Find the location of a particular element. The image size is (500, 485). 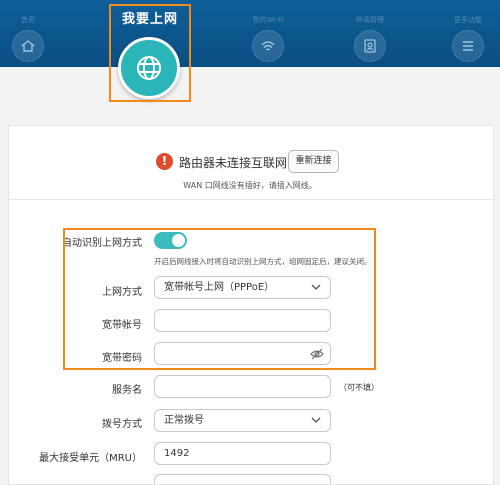

mru-label: 最大接受单元（MRU） is located at coordinates (90, 458).